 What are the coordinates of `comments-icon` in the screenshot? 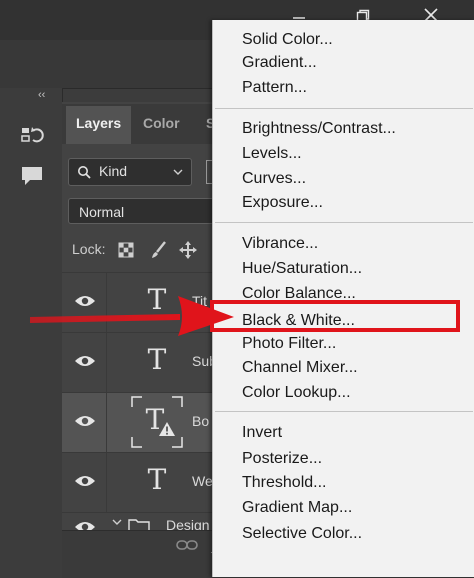 It's located at (32, 176).